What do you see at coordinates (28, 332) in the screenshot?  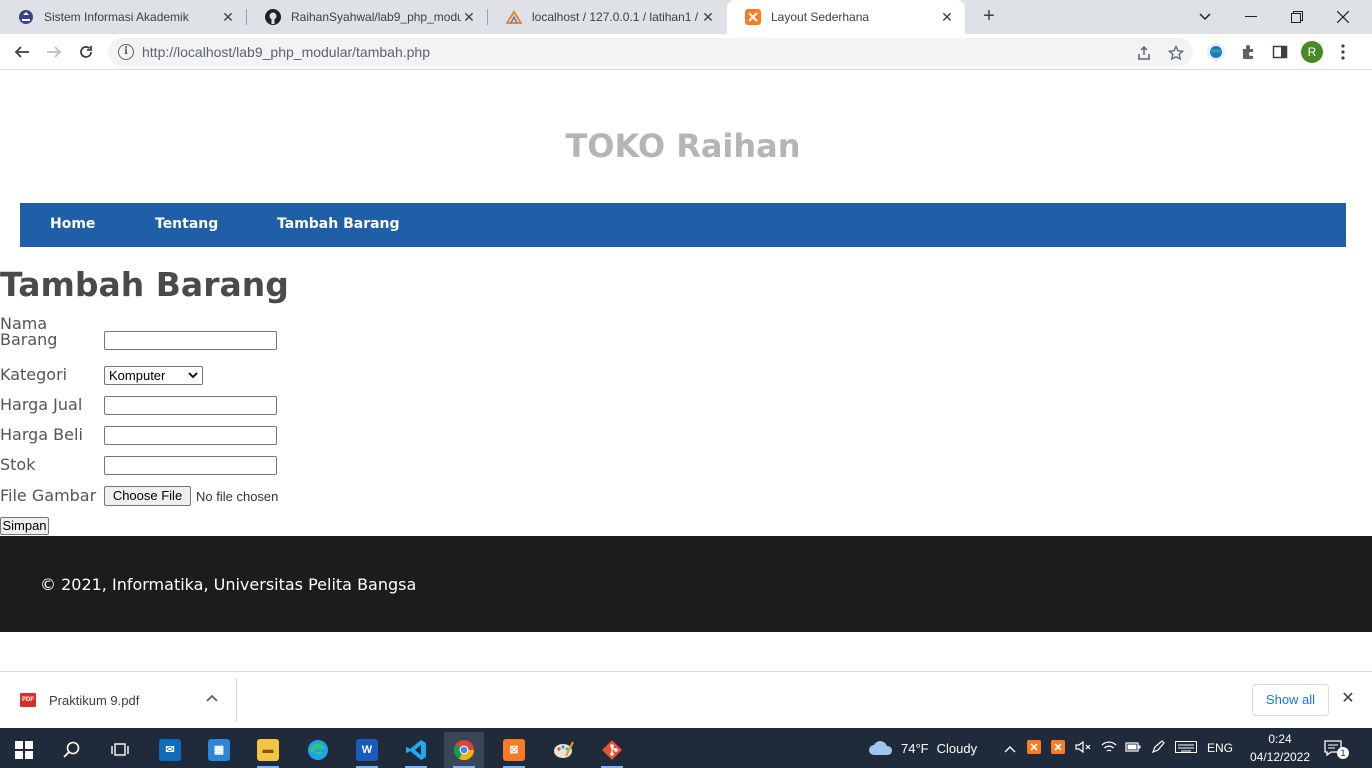 I see `nama-barang-label: Nama Barang` at bounding box center [28, 332].